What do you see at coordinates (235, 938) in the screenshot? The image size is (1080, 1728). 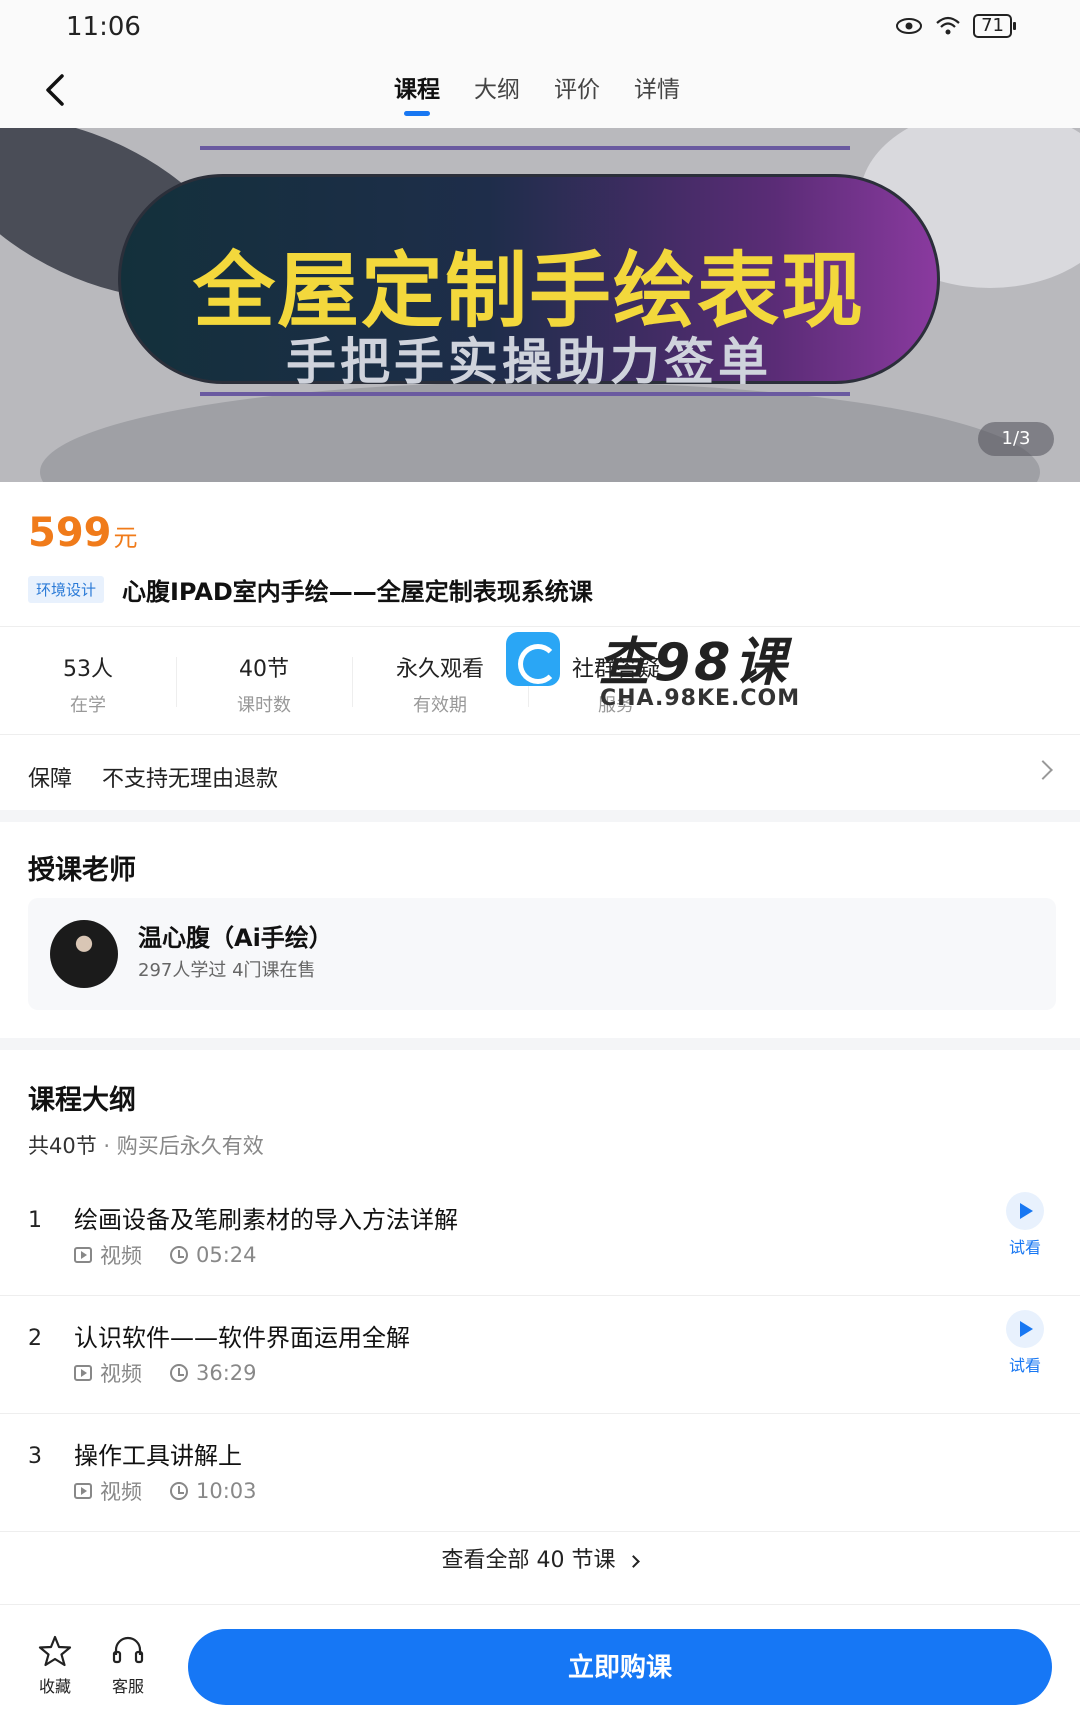 I see `teacher-name: 温心腹（Ai手绘）` at bounding box center [235, 938].